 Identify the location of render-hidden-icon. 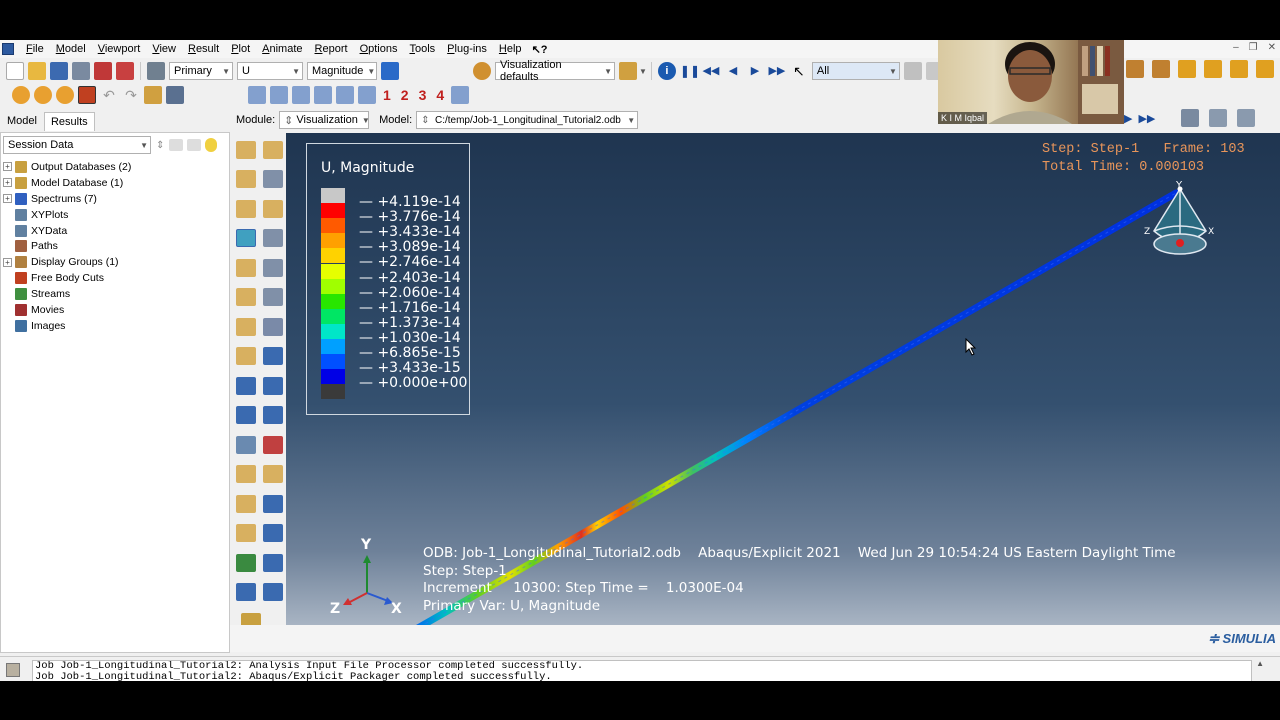
(65, 95).